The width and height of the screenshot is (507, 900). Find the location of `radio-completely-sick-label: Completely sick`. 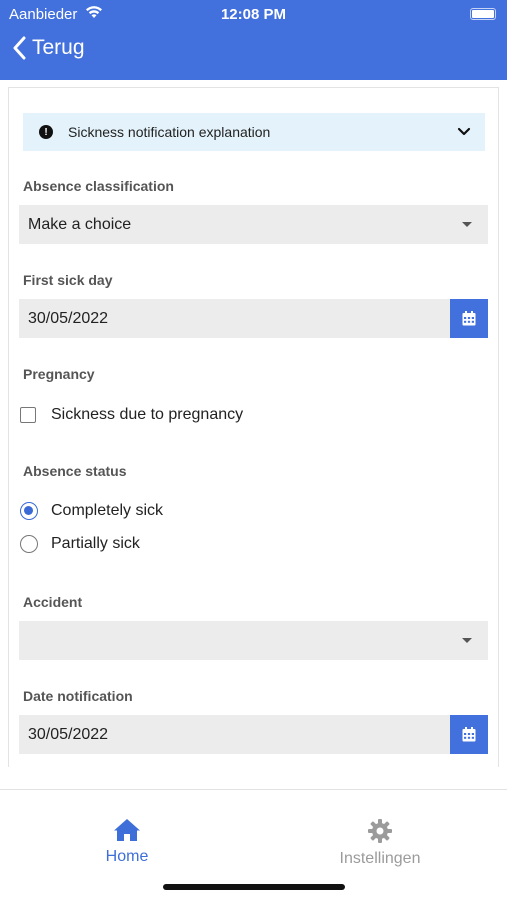

radio-completely-sick-label: Completely sick is located at coordinates (107, 510).